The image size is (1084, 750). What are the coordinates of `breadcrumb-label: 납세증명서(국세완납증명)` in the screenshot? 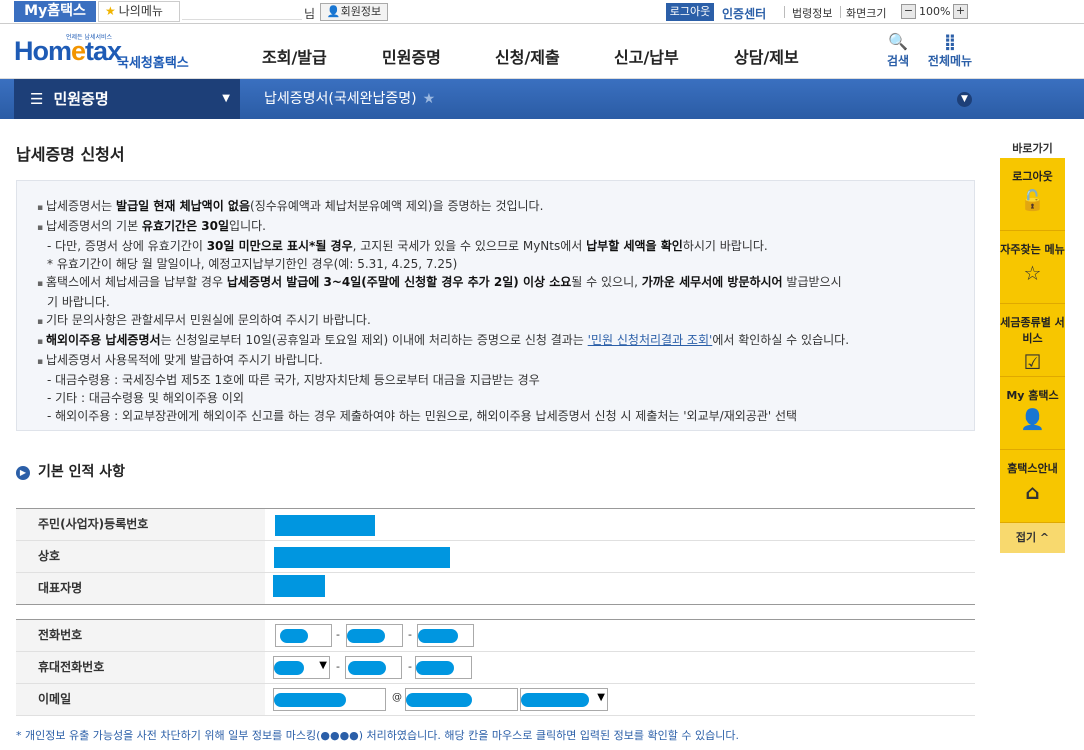 It's located at (340, 99).